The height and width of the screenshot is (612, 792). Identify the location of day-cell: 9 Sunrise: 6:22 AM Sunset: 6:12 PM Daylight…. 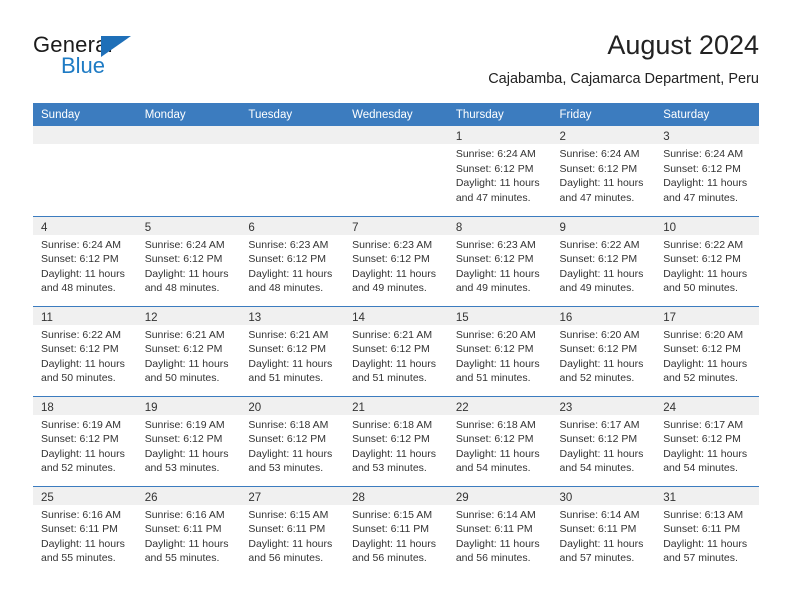
(603, 260).